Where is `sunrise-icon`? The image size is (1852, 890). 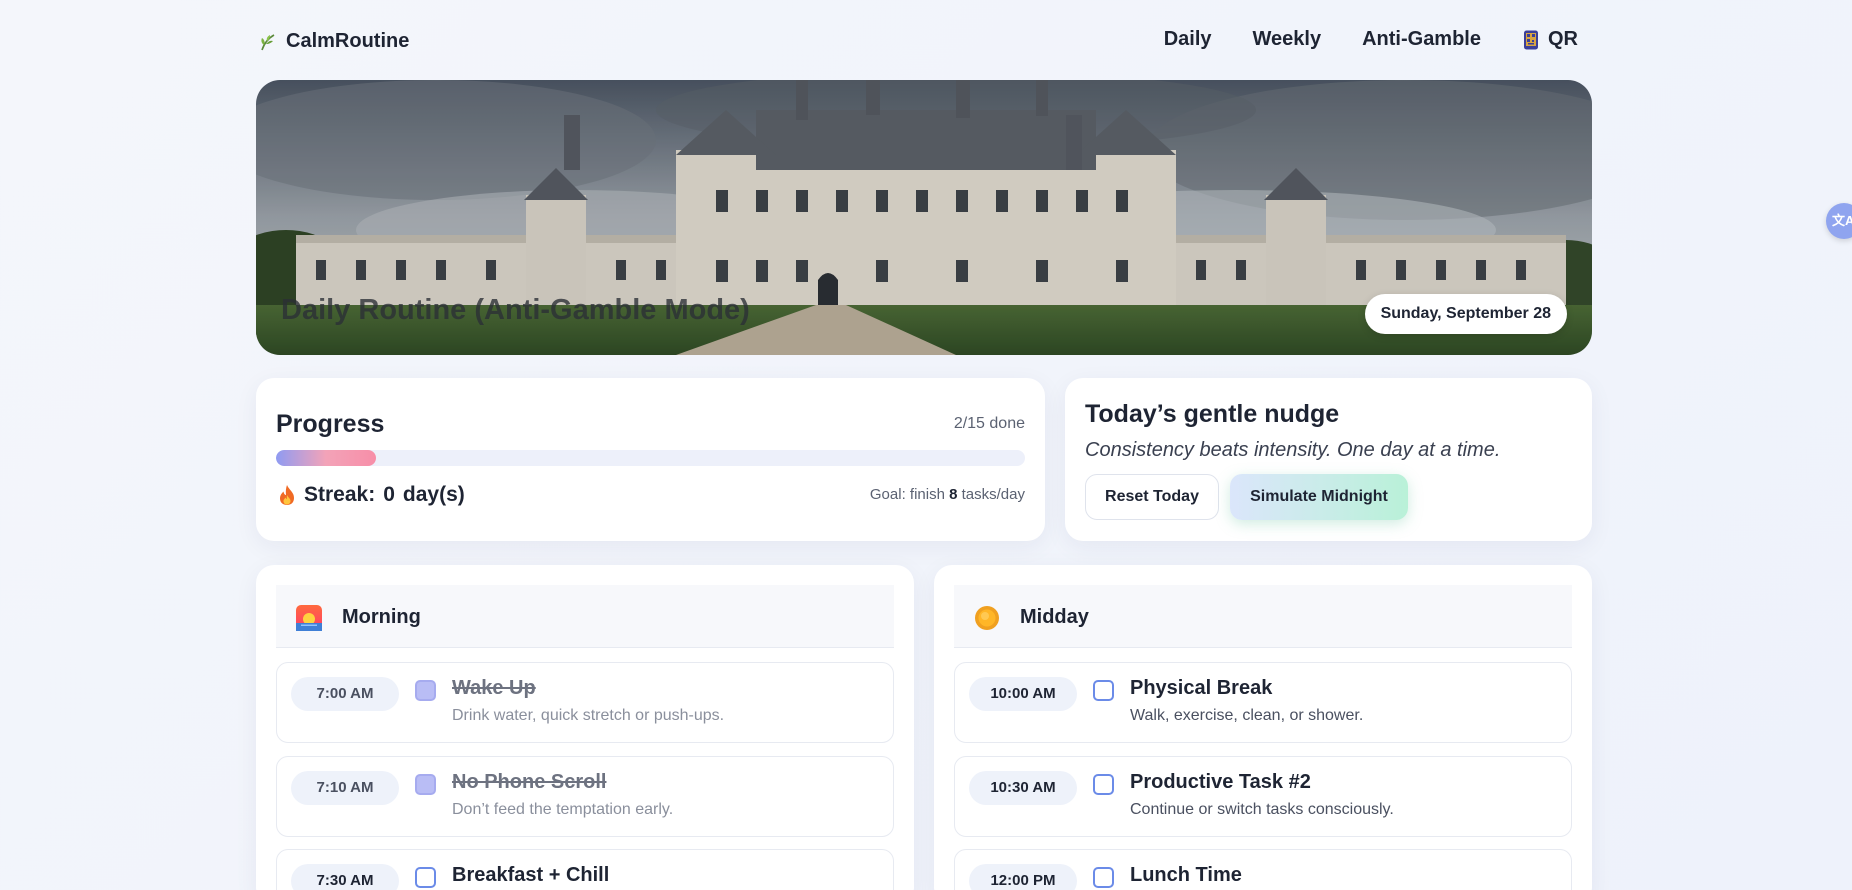 sunrise-icon is located at coordinates (309, 618).